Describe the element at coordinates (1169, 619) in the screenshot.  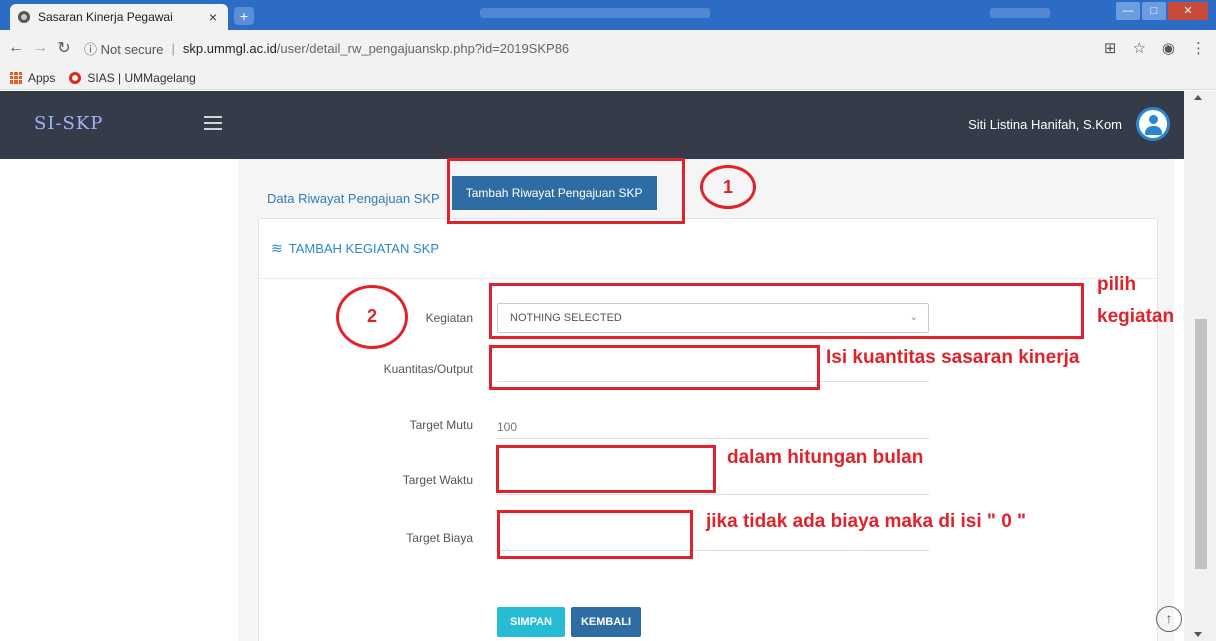
I see `scroll-to-top-icon: ↑` at that location.